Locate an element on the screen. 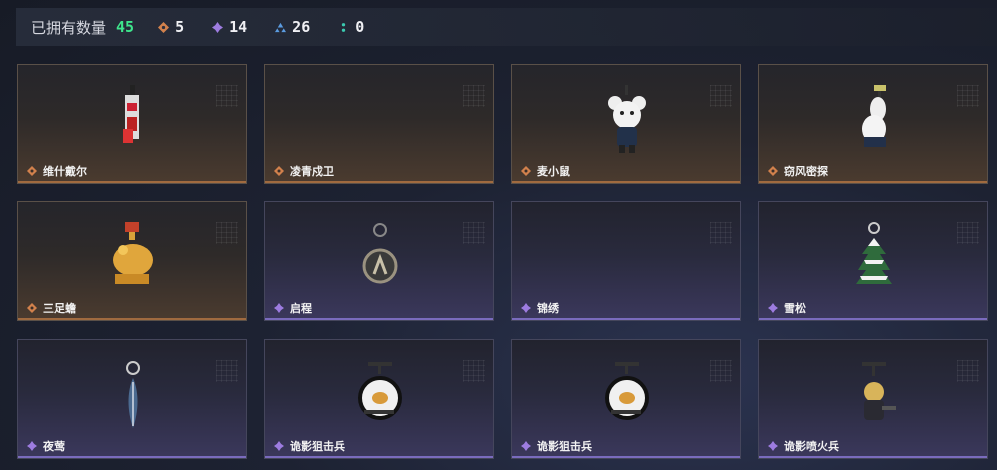 The height and width of the screenshot is (470, 997). charm-label: 凌青戍卫 is located at coordinates (304, 171).